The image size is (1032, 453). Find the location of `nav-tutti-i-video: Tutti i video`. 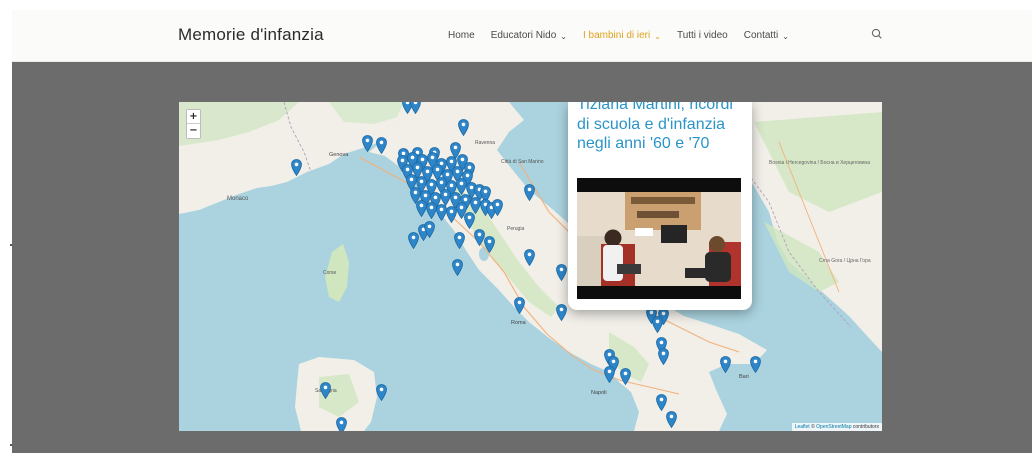

nav-tutti-i-video: Tutti i video is located at coordinates (702, 35).